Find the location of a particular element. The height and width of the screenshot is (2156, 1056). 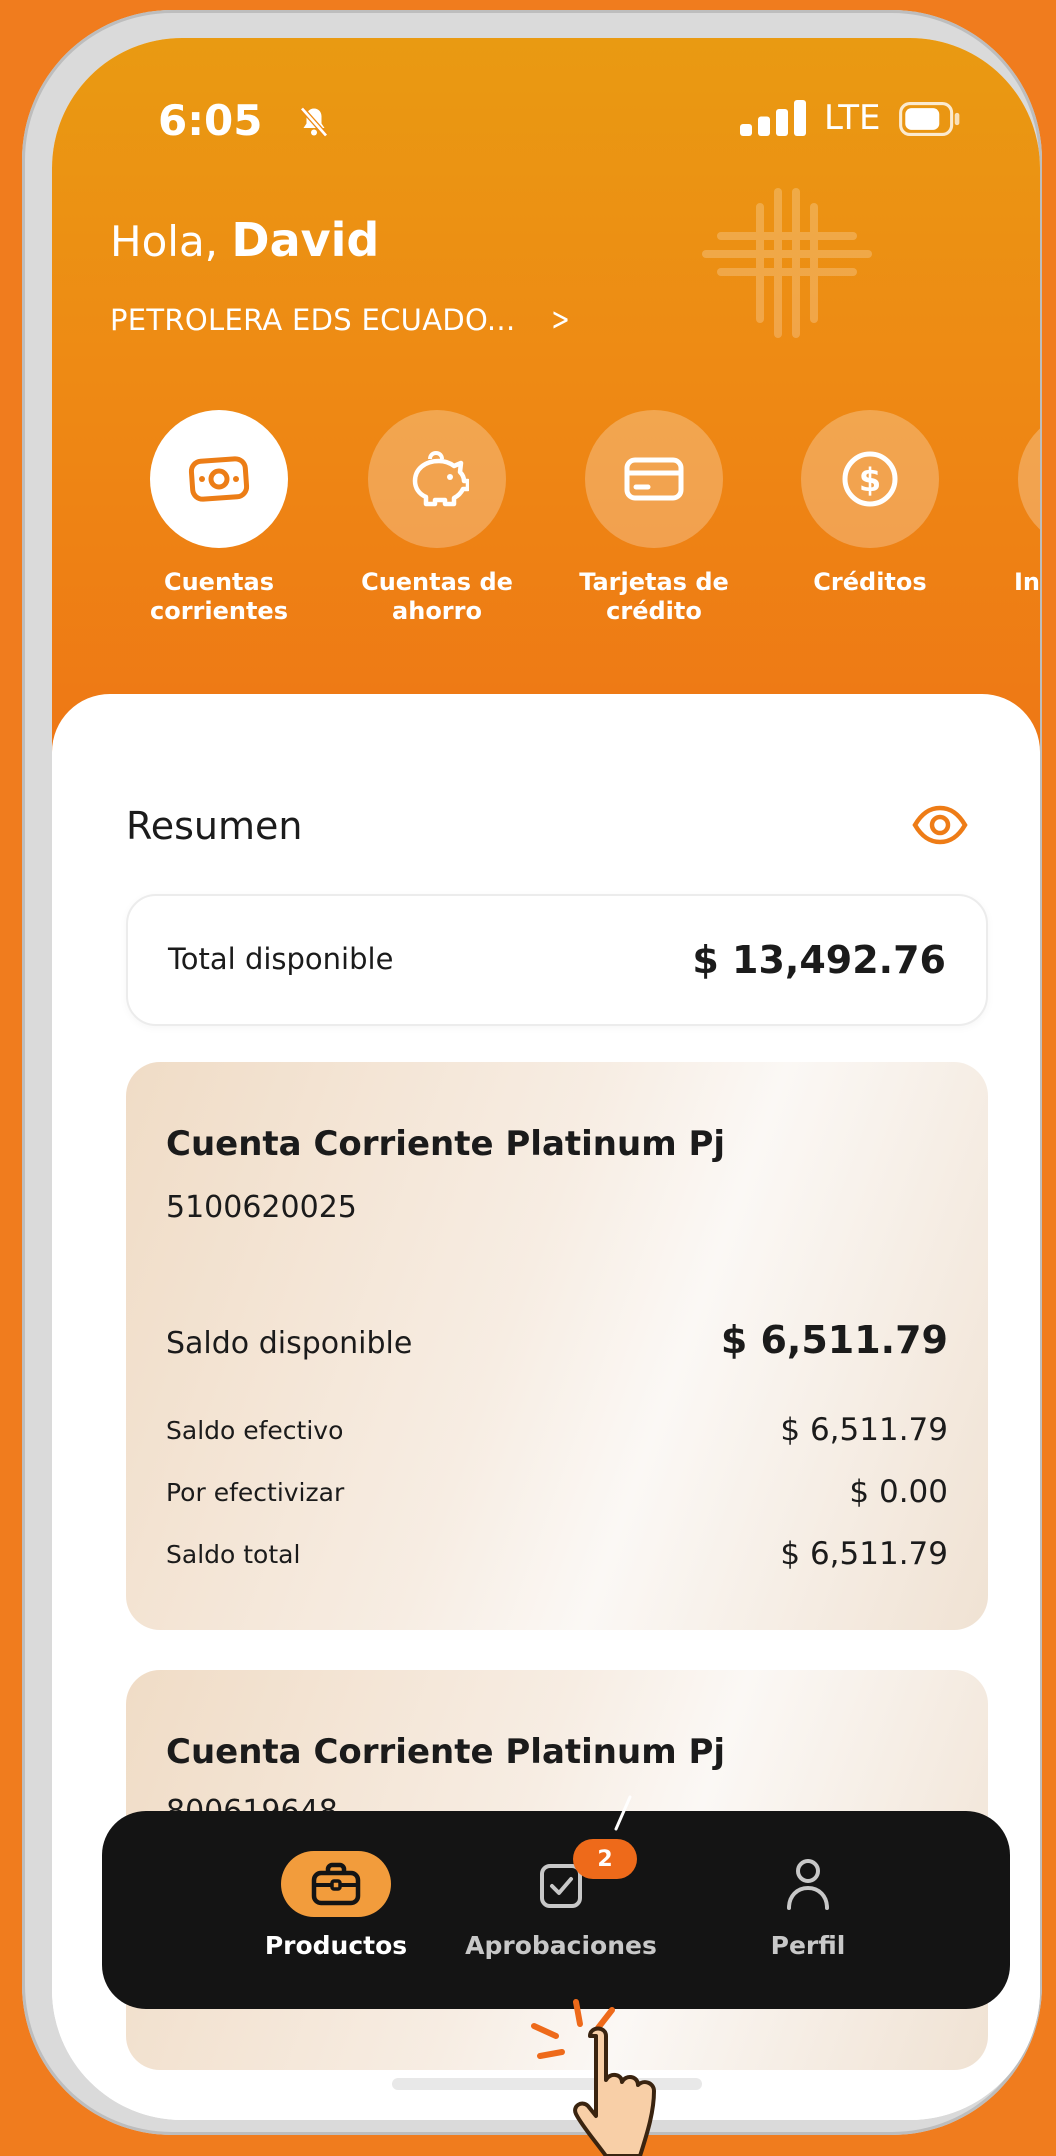

dollar-coin-icon: $ is located at coordinates (870, 479).